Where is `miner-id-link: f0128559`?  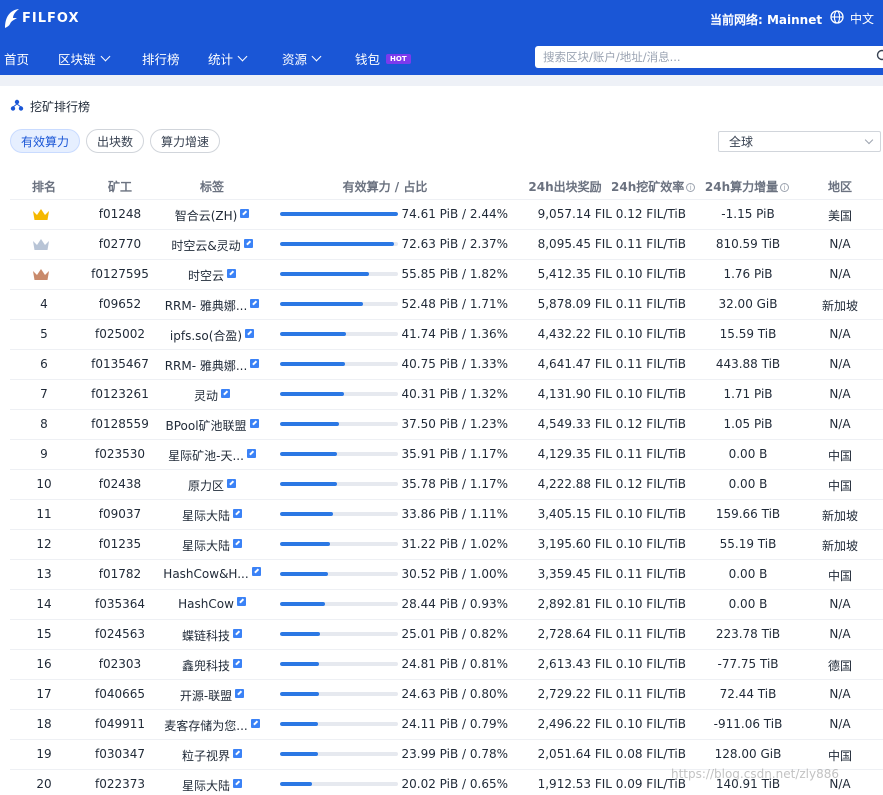
miner-id-link: f0128559 is located at coordinates (120, 424).